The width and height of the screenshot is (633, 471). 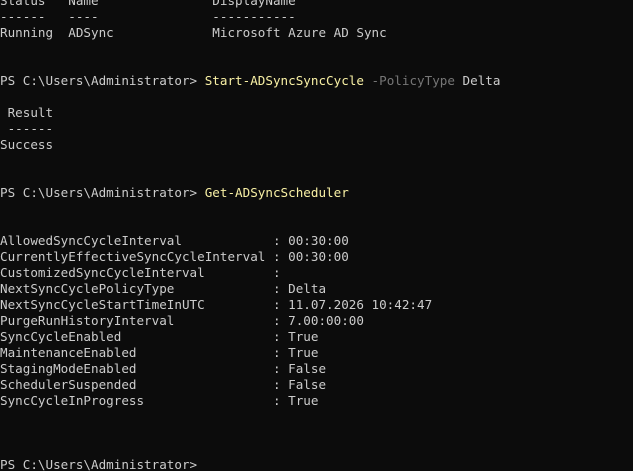 What do you see at coordinates (148, 4) in the screenshot?
I see `service-table-header: Status Name DisplayName` at bounding box center [148, 4].